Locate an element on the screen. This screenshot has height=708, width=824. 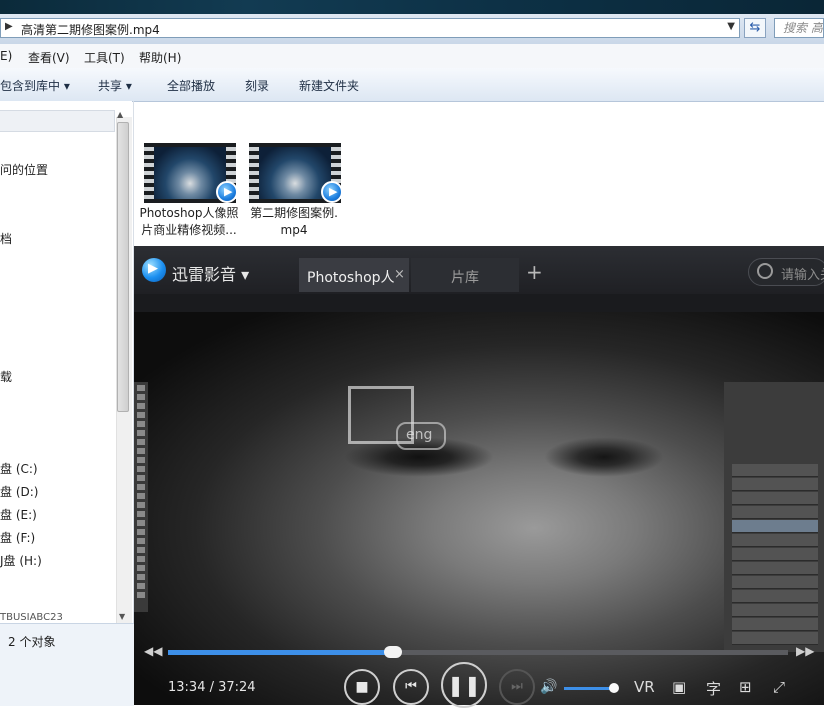
pause-icon: ❚❚ is located at coordinates (464, 685).